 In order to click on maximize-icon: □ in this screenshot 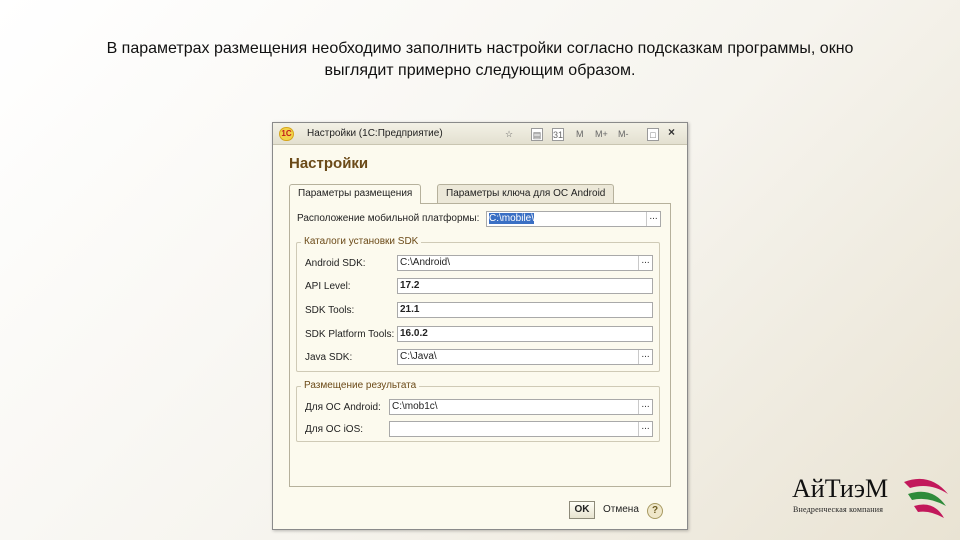, I will do `click(653, 134)`.